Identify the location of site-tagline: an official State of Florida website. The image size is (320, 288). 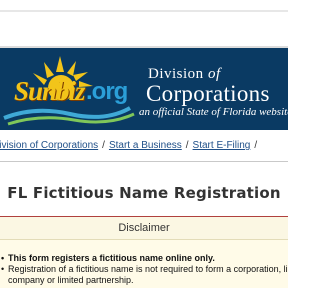
(213, 112).